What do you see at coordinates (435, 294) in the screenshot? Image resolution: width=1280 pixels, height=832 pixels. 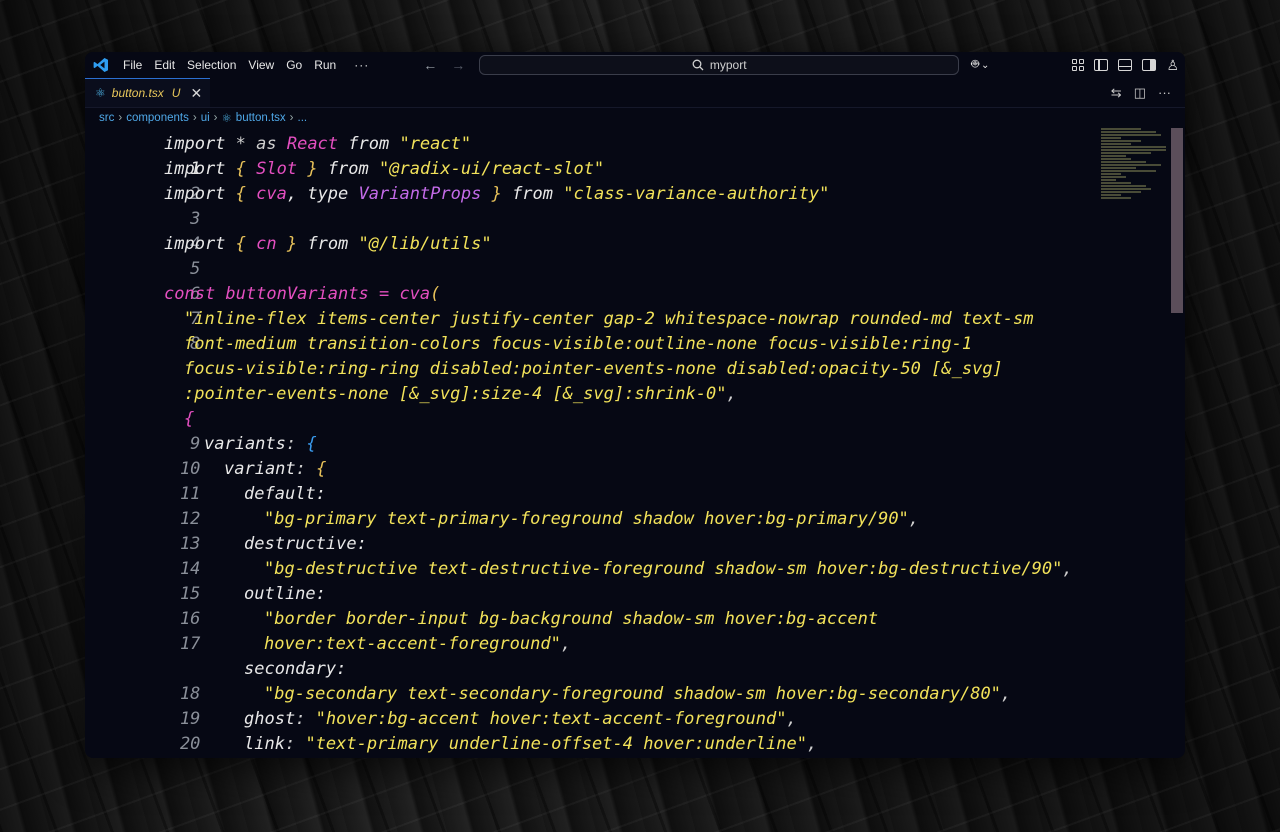 I see `code-token: (` at bounding box center [435, 294].